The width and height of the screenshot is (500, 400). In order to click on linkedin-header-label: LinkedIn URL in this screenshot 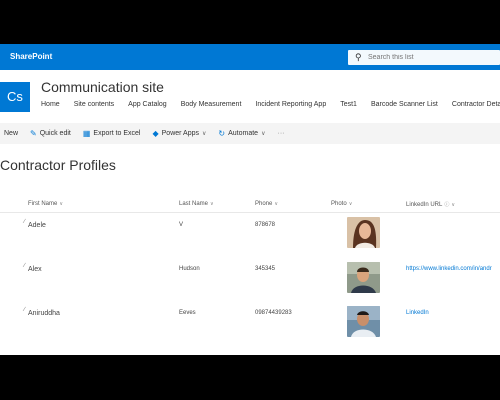, I will do `click(424, 205)`.